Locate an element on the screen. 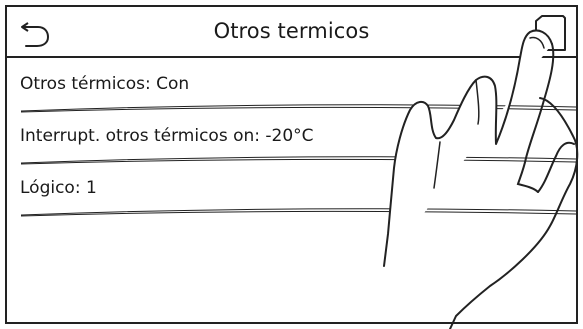 The image size is (583, 329). home-button is located at coordinates (550, 33).